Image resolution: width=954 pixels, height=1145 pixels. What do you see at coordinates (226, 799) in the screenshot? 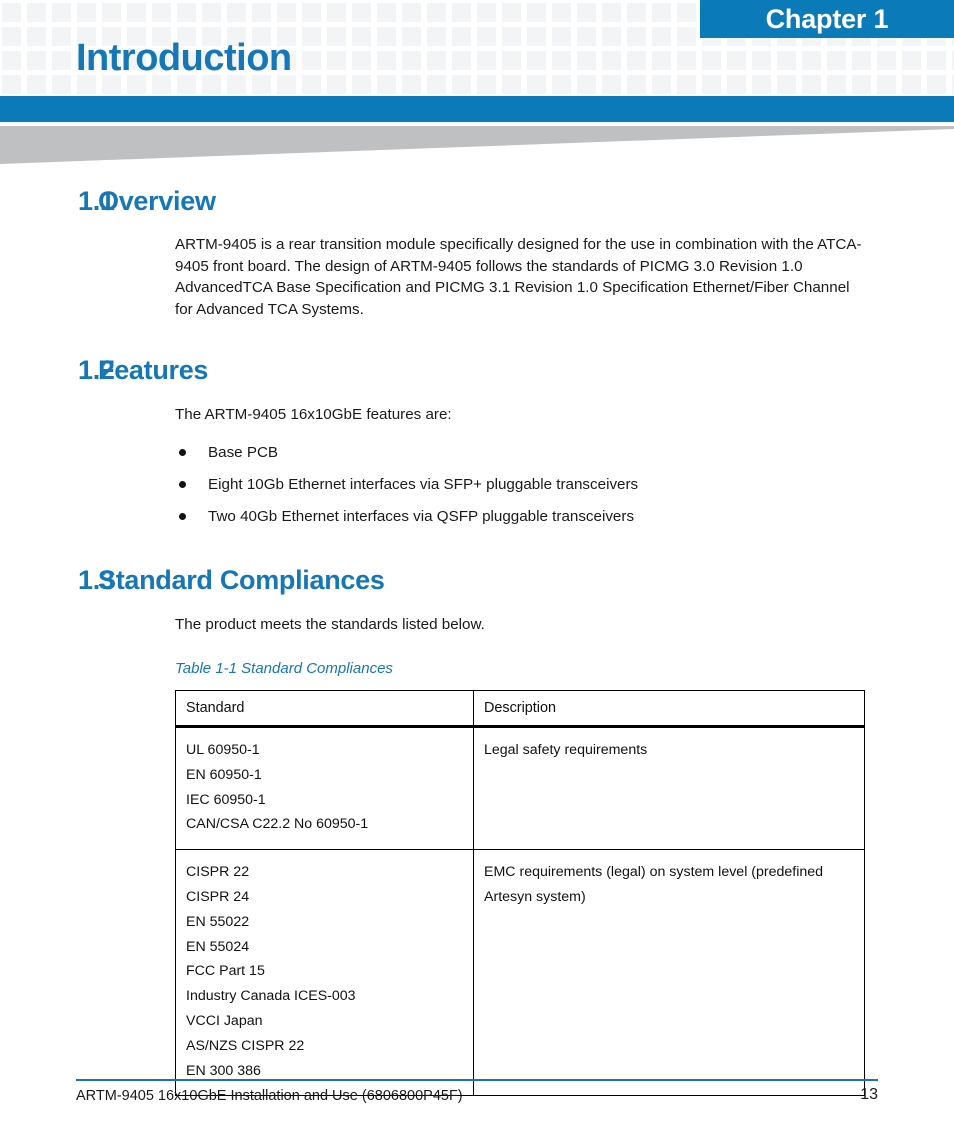
I see `cell-line: IEC 60950-1` at bounding box center [226, 799].